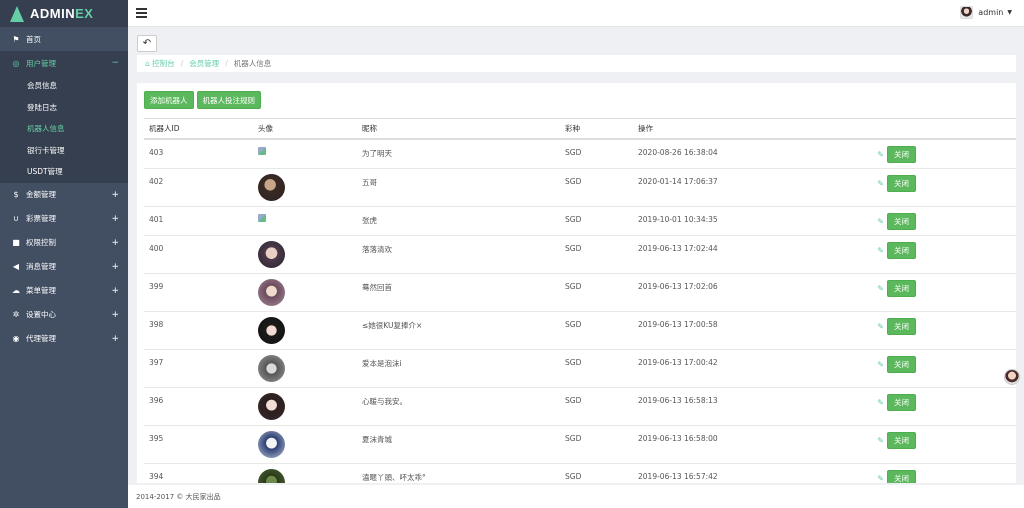 This screenshot has height=508, width=1024. I want to click on robot-nickname: 为了明天, so click(377, 153).